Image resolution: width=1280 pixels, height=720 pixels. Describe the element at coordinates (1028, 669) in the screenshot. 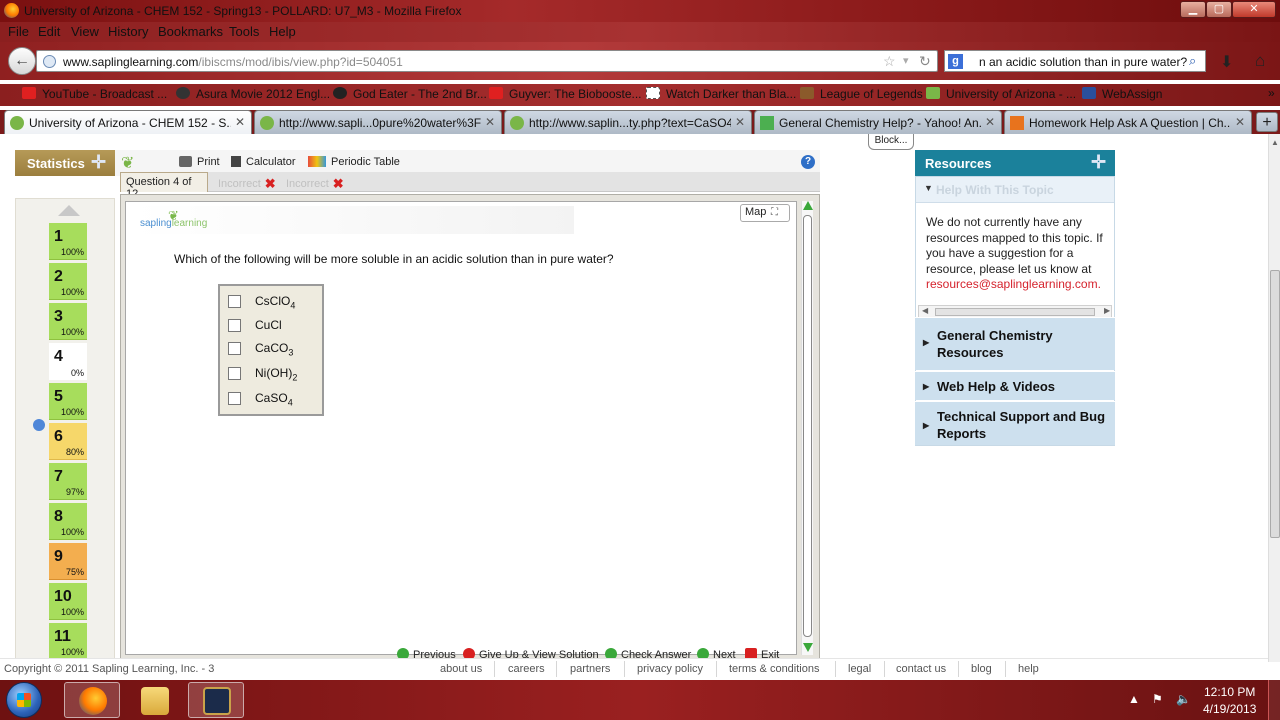

I see `footer-link-help: help` at that location.